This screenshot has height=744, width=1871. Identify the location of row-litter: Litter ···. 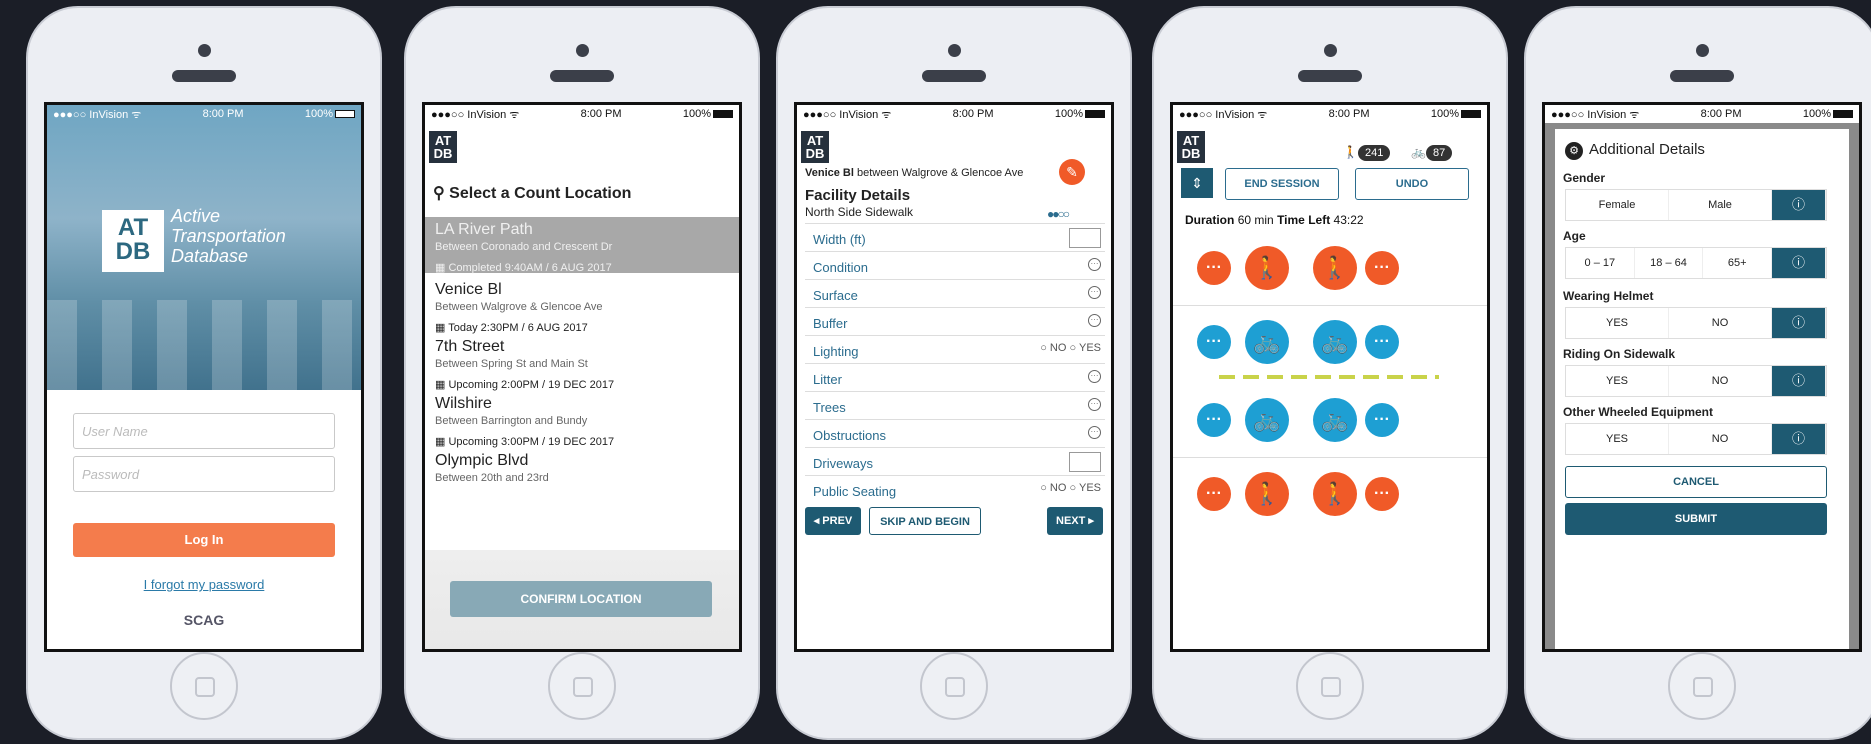
(955, 377).